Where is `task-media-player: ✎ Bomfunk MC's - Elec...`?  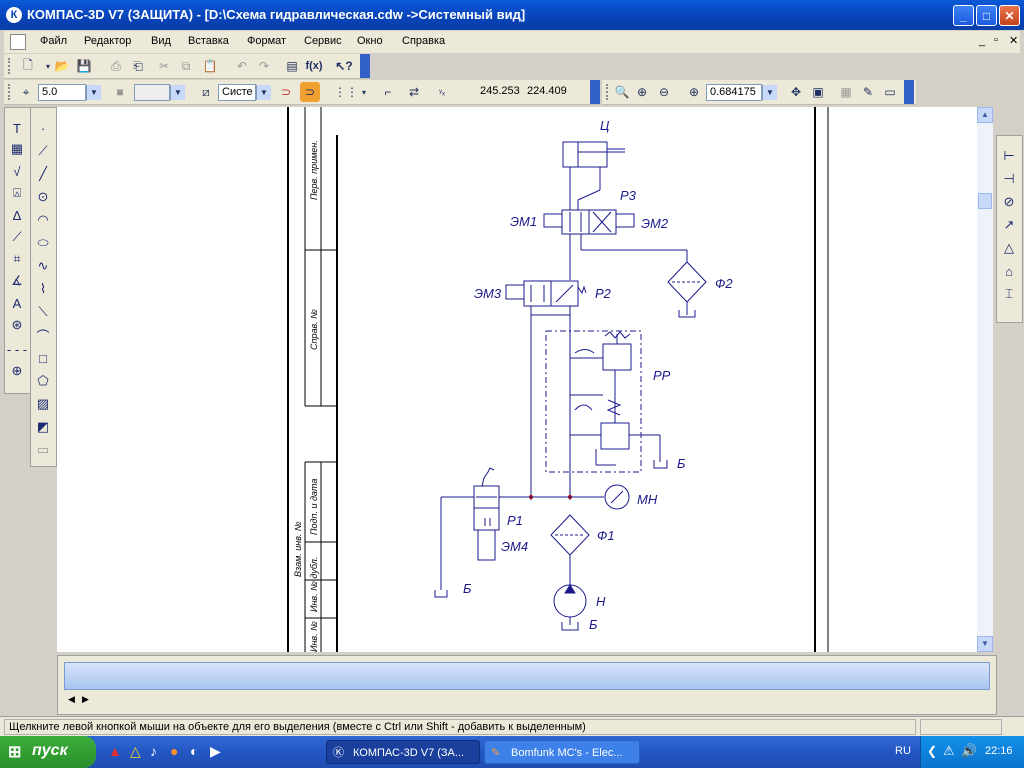 task-media-player: ✎ Bomfunk MC's - Elec... is located at coordinates (562, 752).